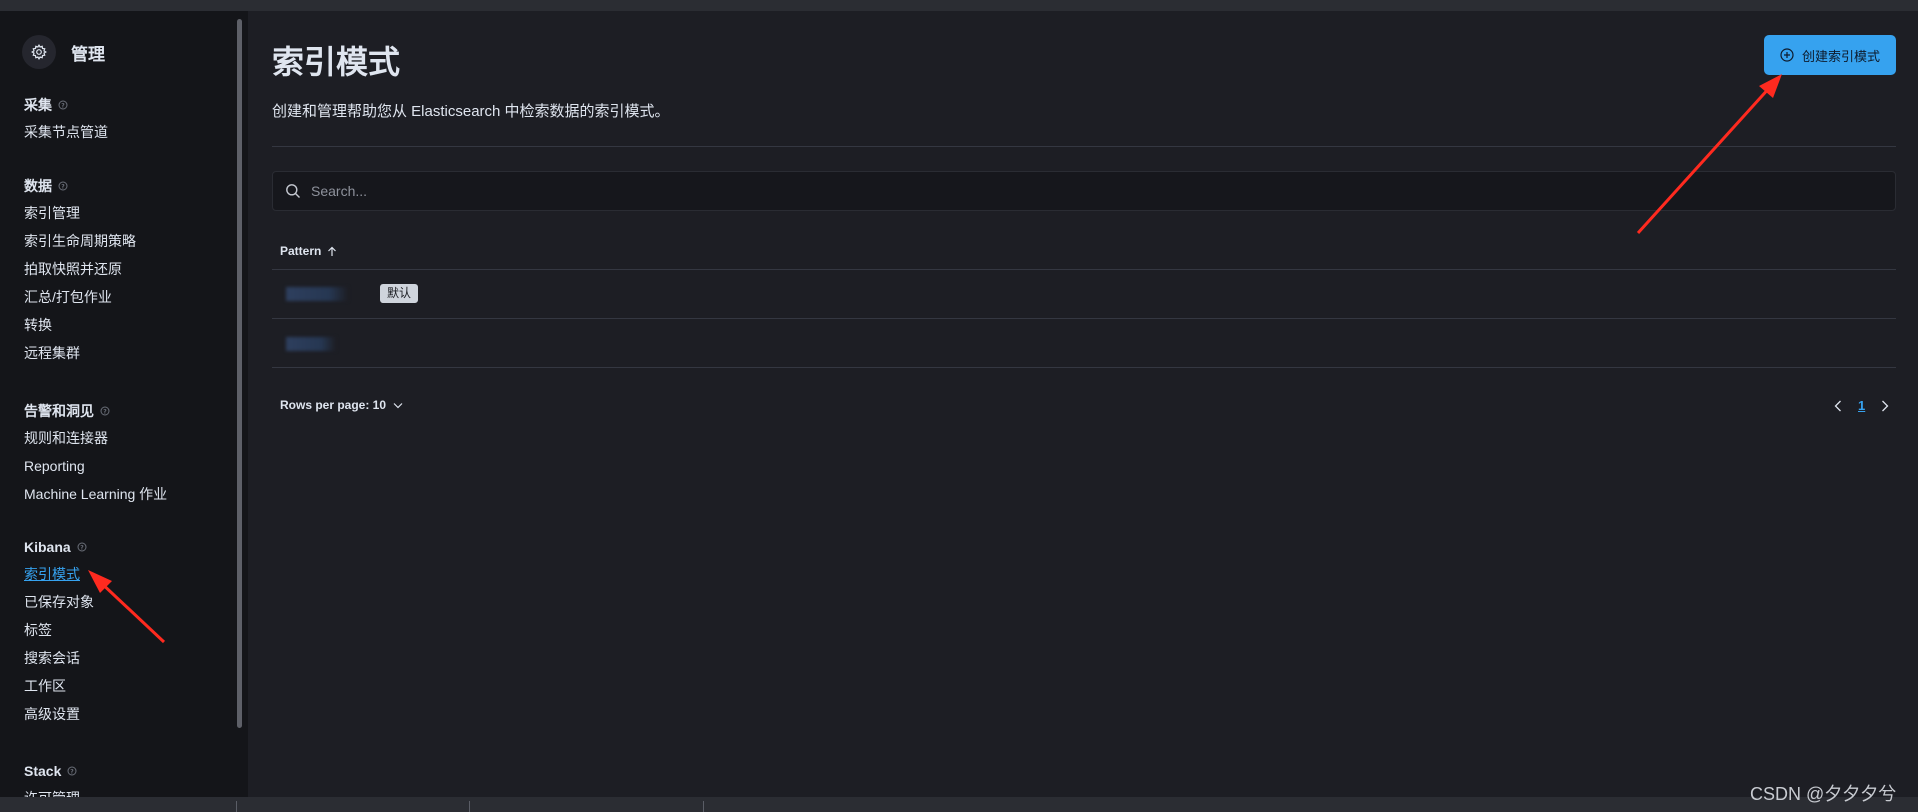 The image size is (1918, 812). I want to click on sidebar-item-saved-objects: 已保存对象, so click(59, 602).